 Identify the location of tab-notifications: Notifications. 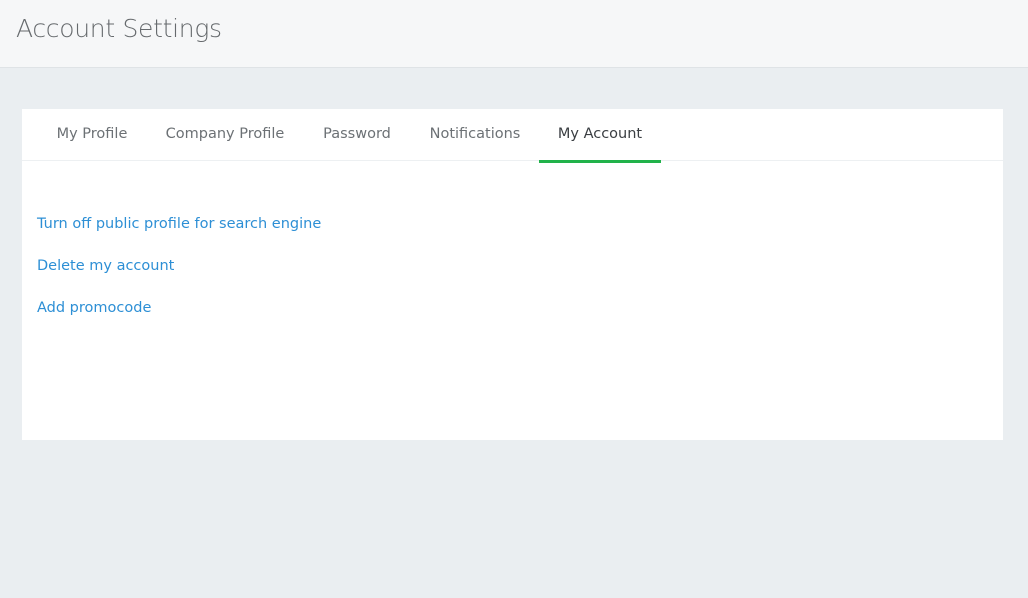
(475, 135).